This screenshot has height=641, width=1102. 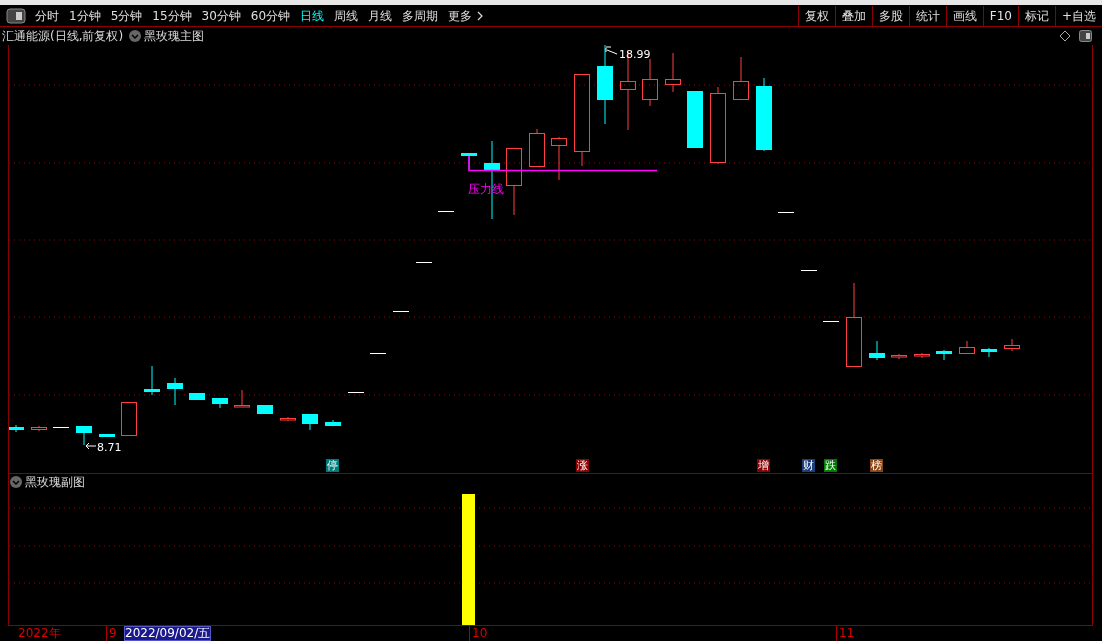 I want to click on year-label: 2022年, so click(x=39, y=633).